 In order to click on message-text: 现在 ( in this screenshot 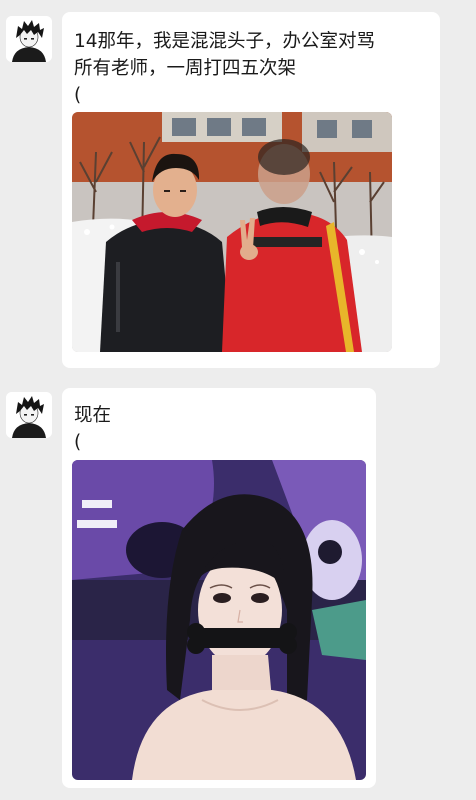, I will do `click(92, 429)`.